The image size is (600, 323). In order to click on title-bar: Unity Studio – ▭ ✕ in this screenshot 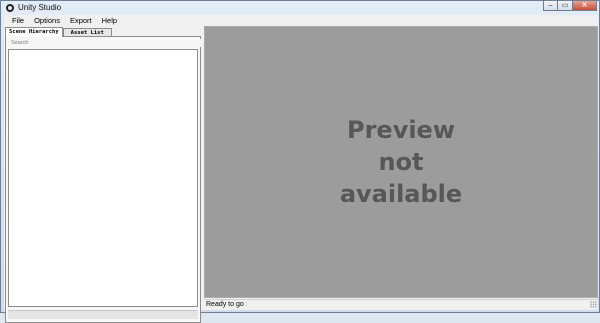, I will do `click(300, 7)`.